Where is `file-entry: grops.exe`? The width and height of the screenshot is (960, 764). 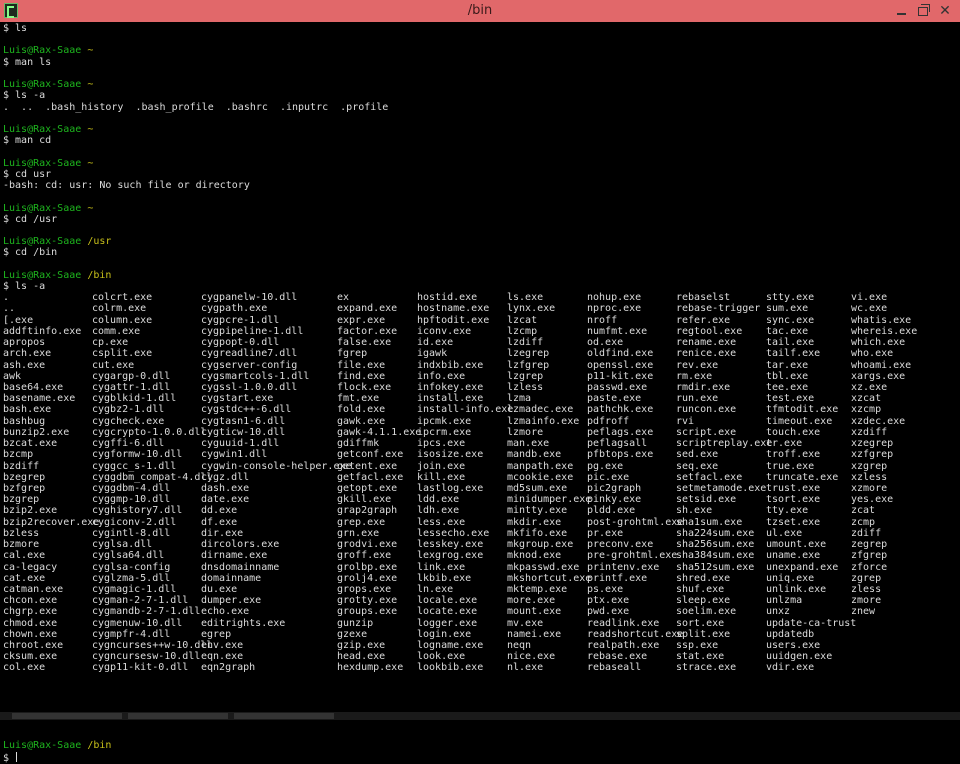
file-entry: grops.exe is located at coordinates (364, 589).